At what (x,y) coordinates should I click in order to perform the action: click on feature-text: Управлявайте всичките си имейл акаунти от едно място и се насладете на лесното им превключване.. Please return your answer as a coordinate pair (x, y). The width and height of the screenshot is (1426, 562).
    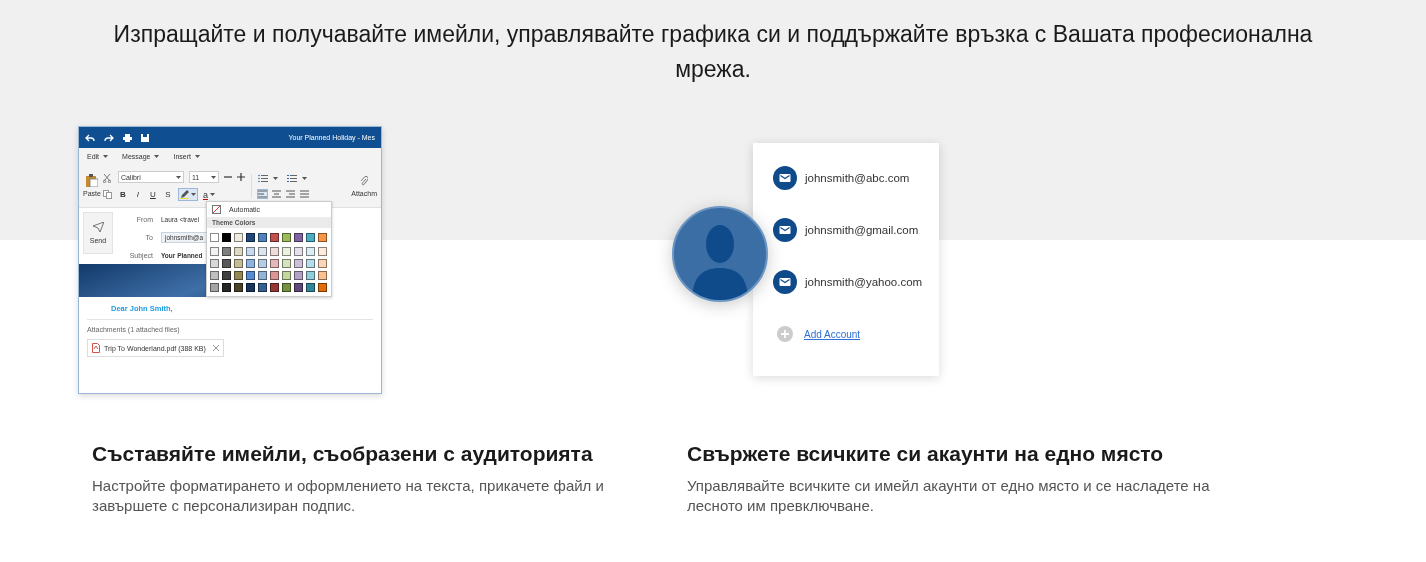
    Looking at the image, I should click on (949, 496).